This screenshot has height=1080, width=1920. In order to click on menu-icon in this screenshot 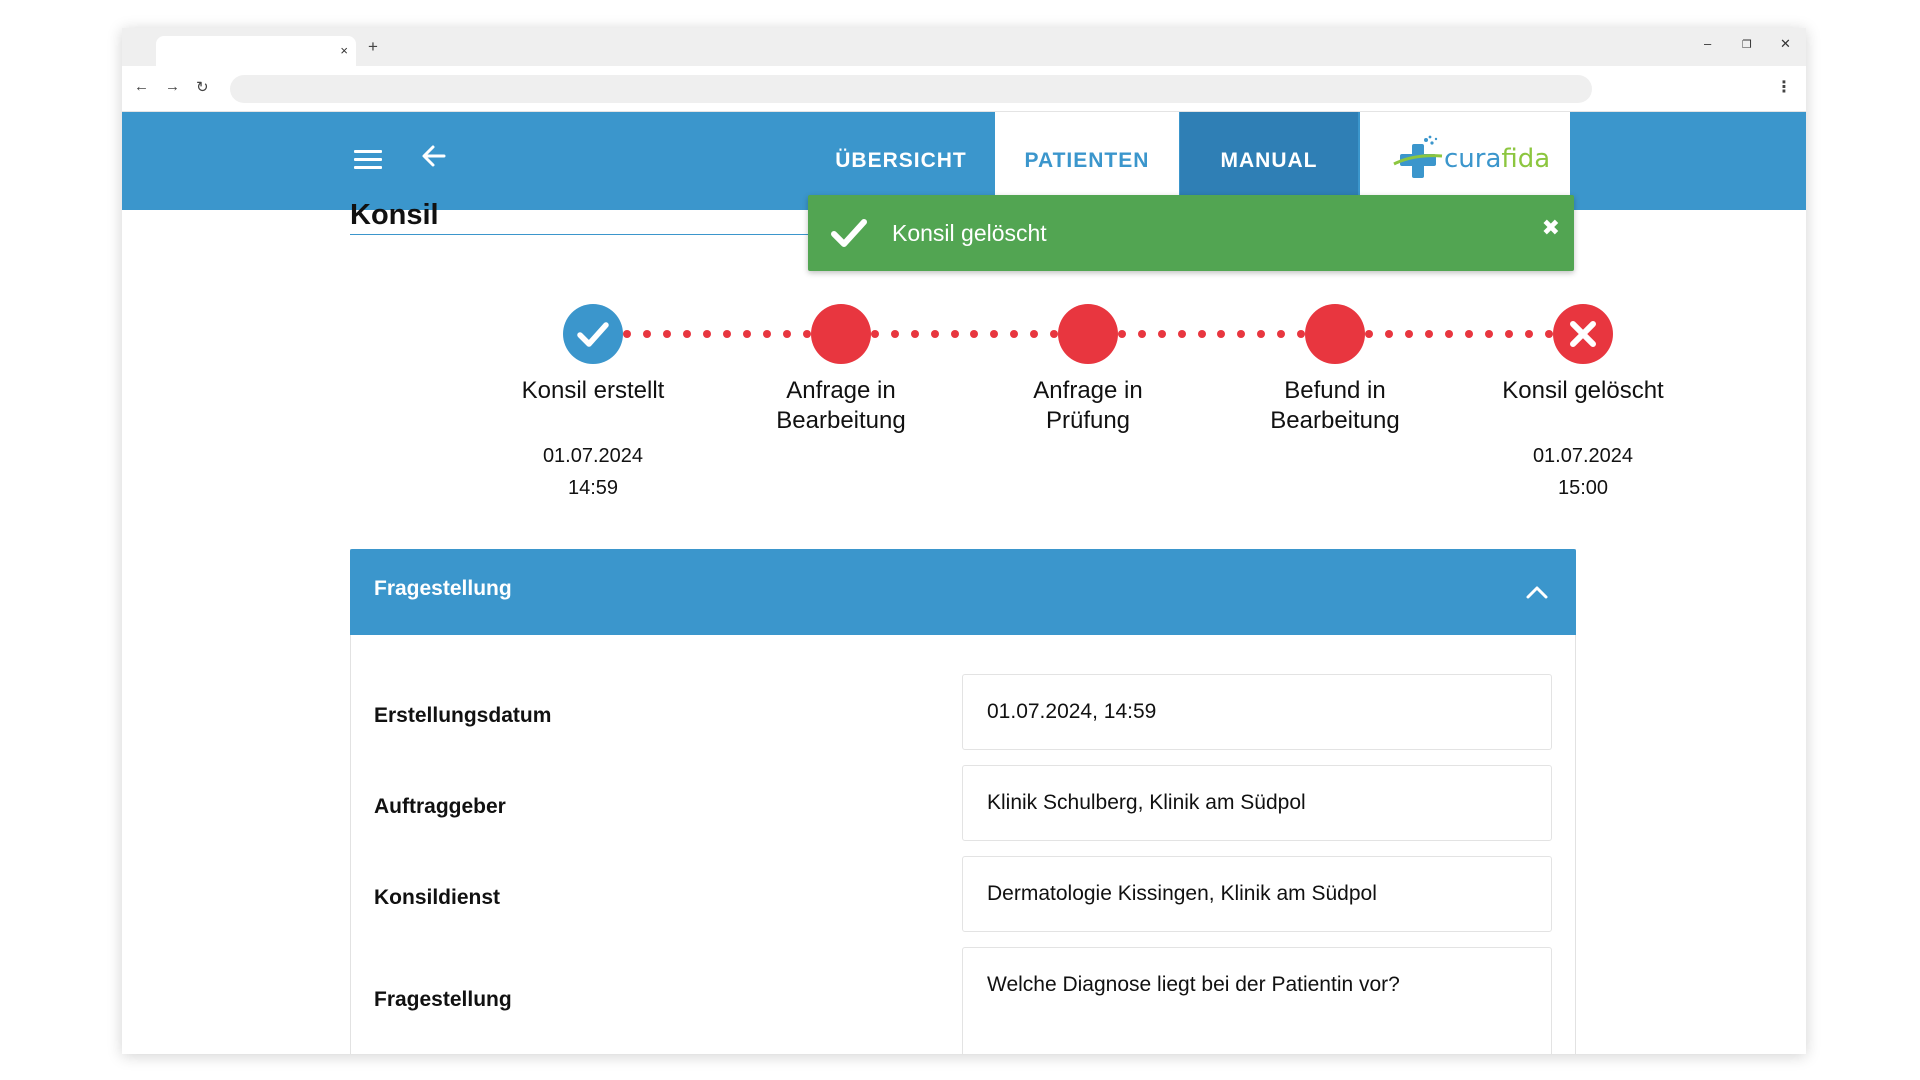, I will do `click(368, 160)`.